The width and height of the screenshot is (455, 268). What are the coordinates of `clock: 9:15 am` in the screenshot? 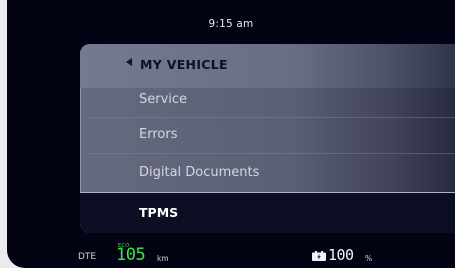 It's located at (231, 24).